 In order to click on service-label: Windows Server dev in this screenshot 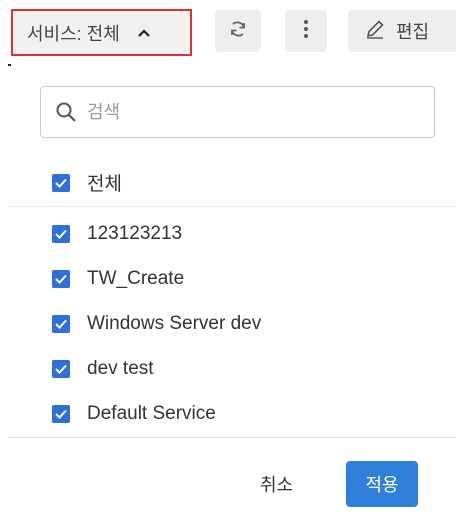, I will do `click(174, 323)`.